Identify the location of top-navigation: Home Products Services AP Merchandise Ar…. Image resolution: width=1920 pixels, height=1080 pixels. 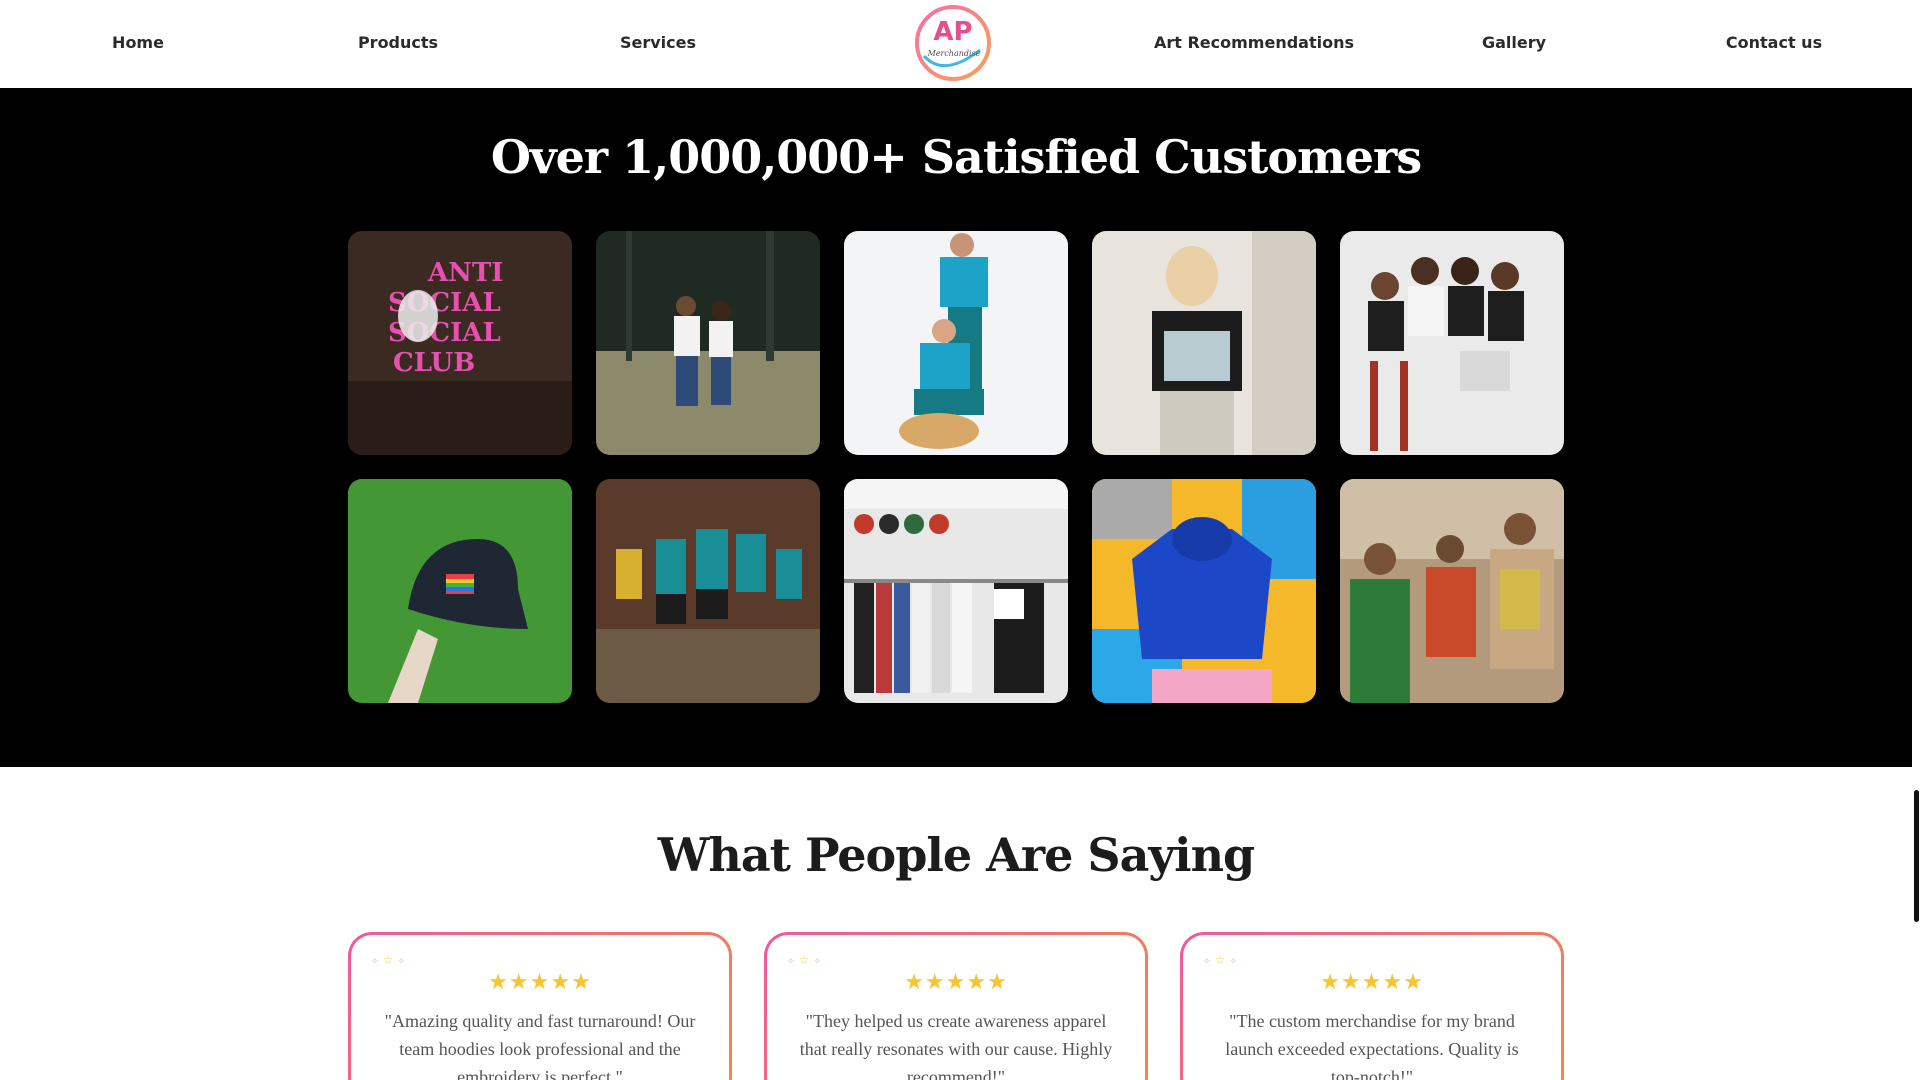
(956, 44).